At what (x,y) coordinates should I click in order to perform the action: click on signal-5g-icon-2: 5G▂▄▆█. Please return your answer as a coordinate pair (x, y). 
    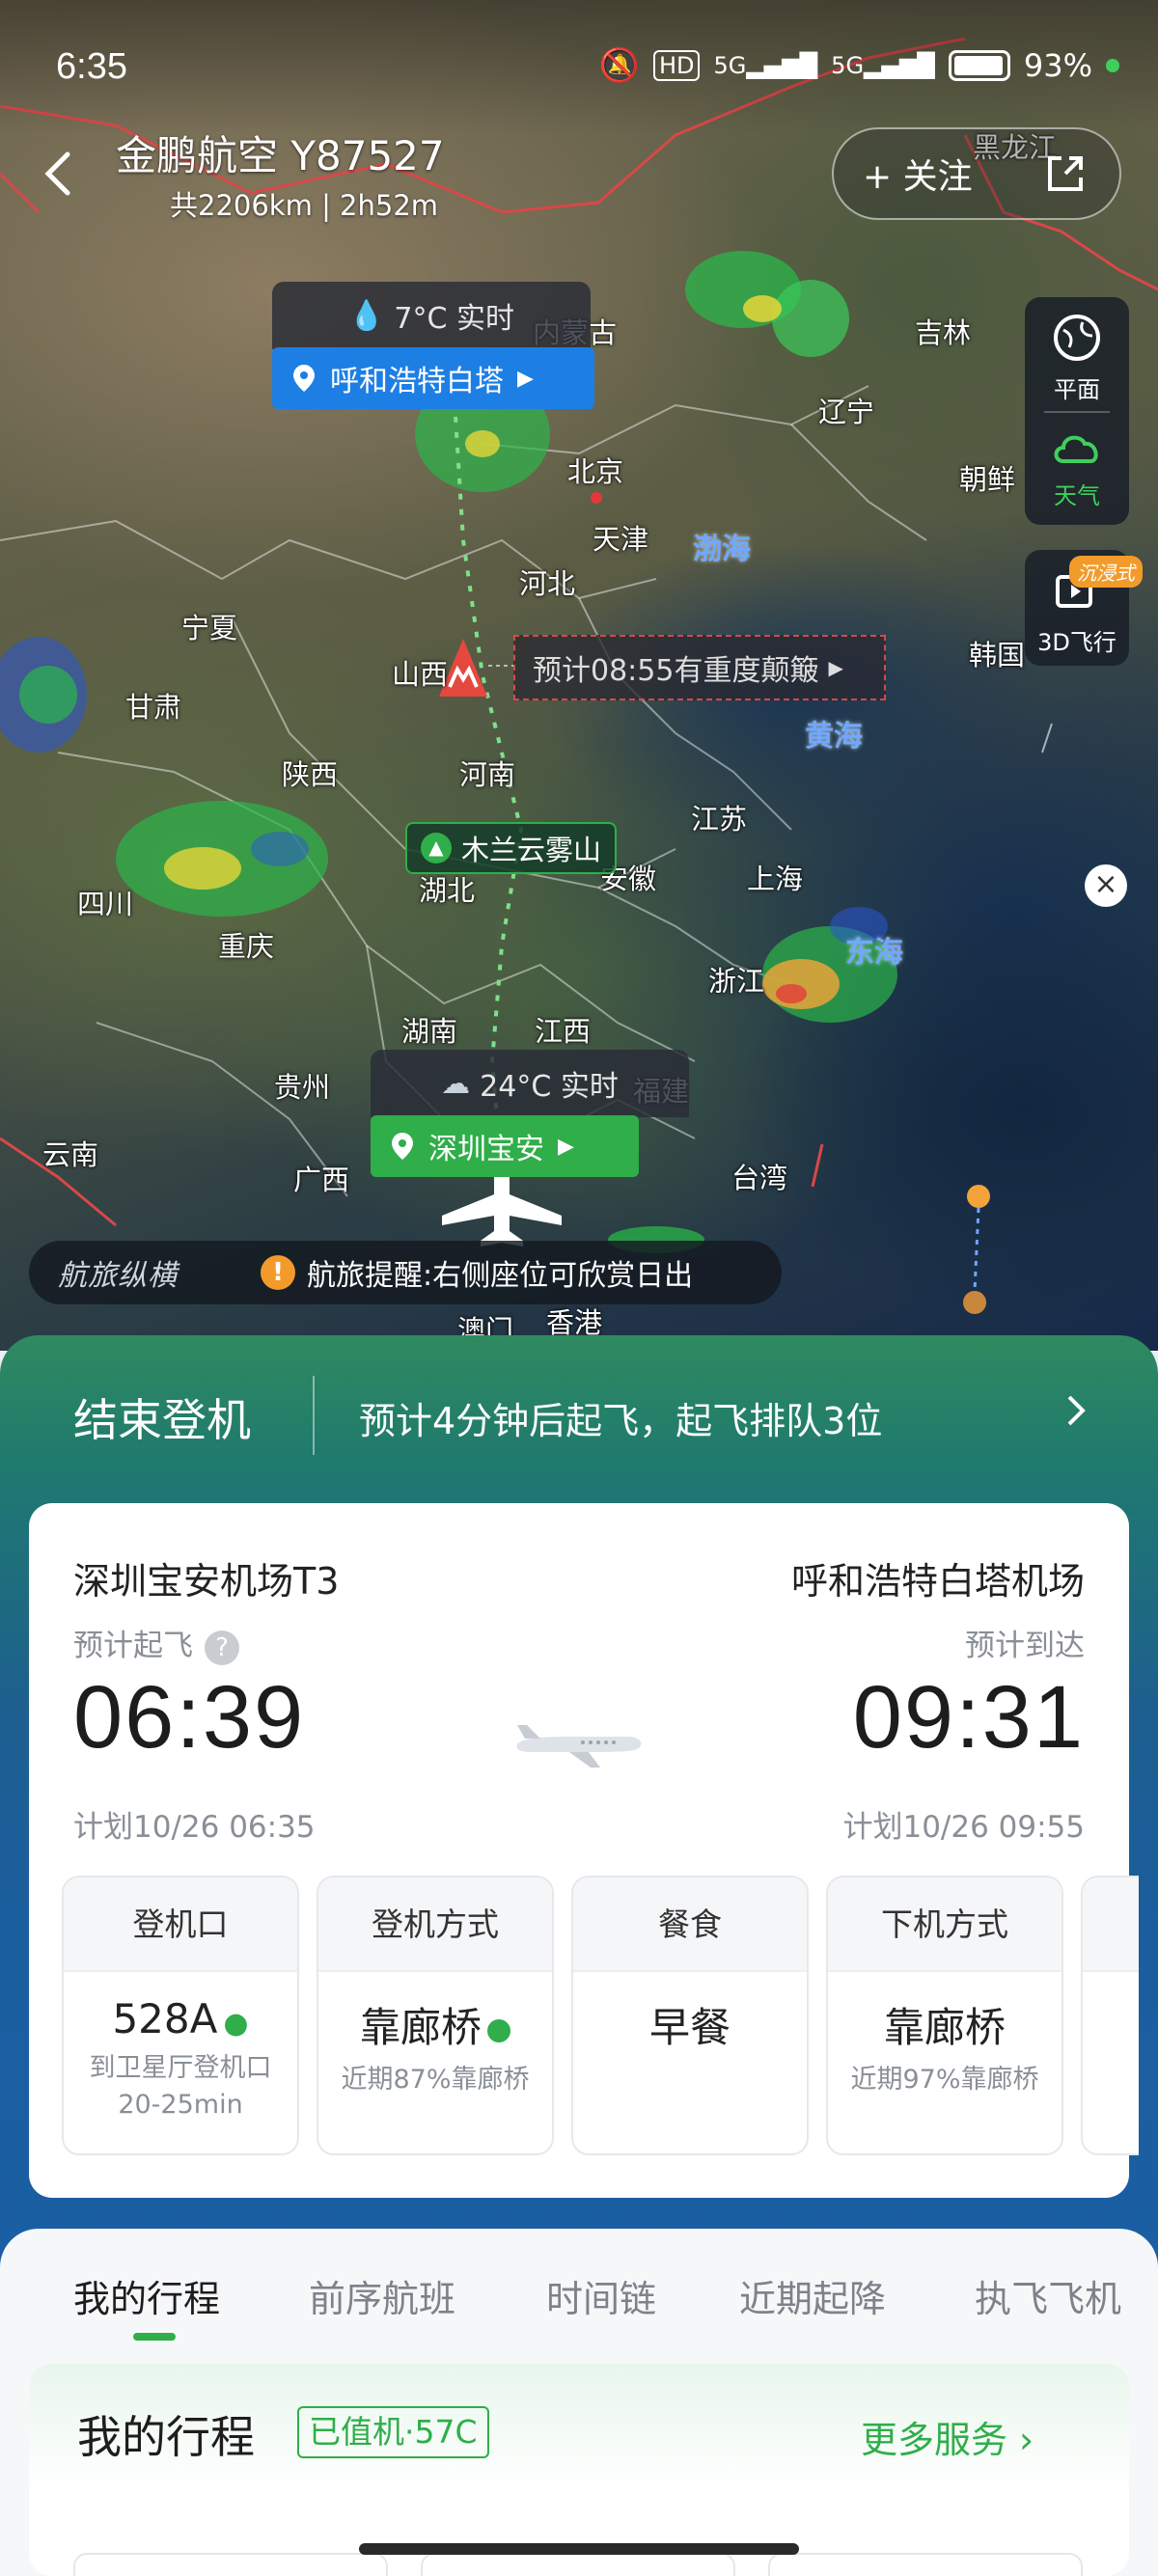
    Looking at the image, I should click on (883, 65).